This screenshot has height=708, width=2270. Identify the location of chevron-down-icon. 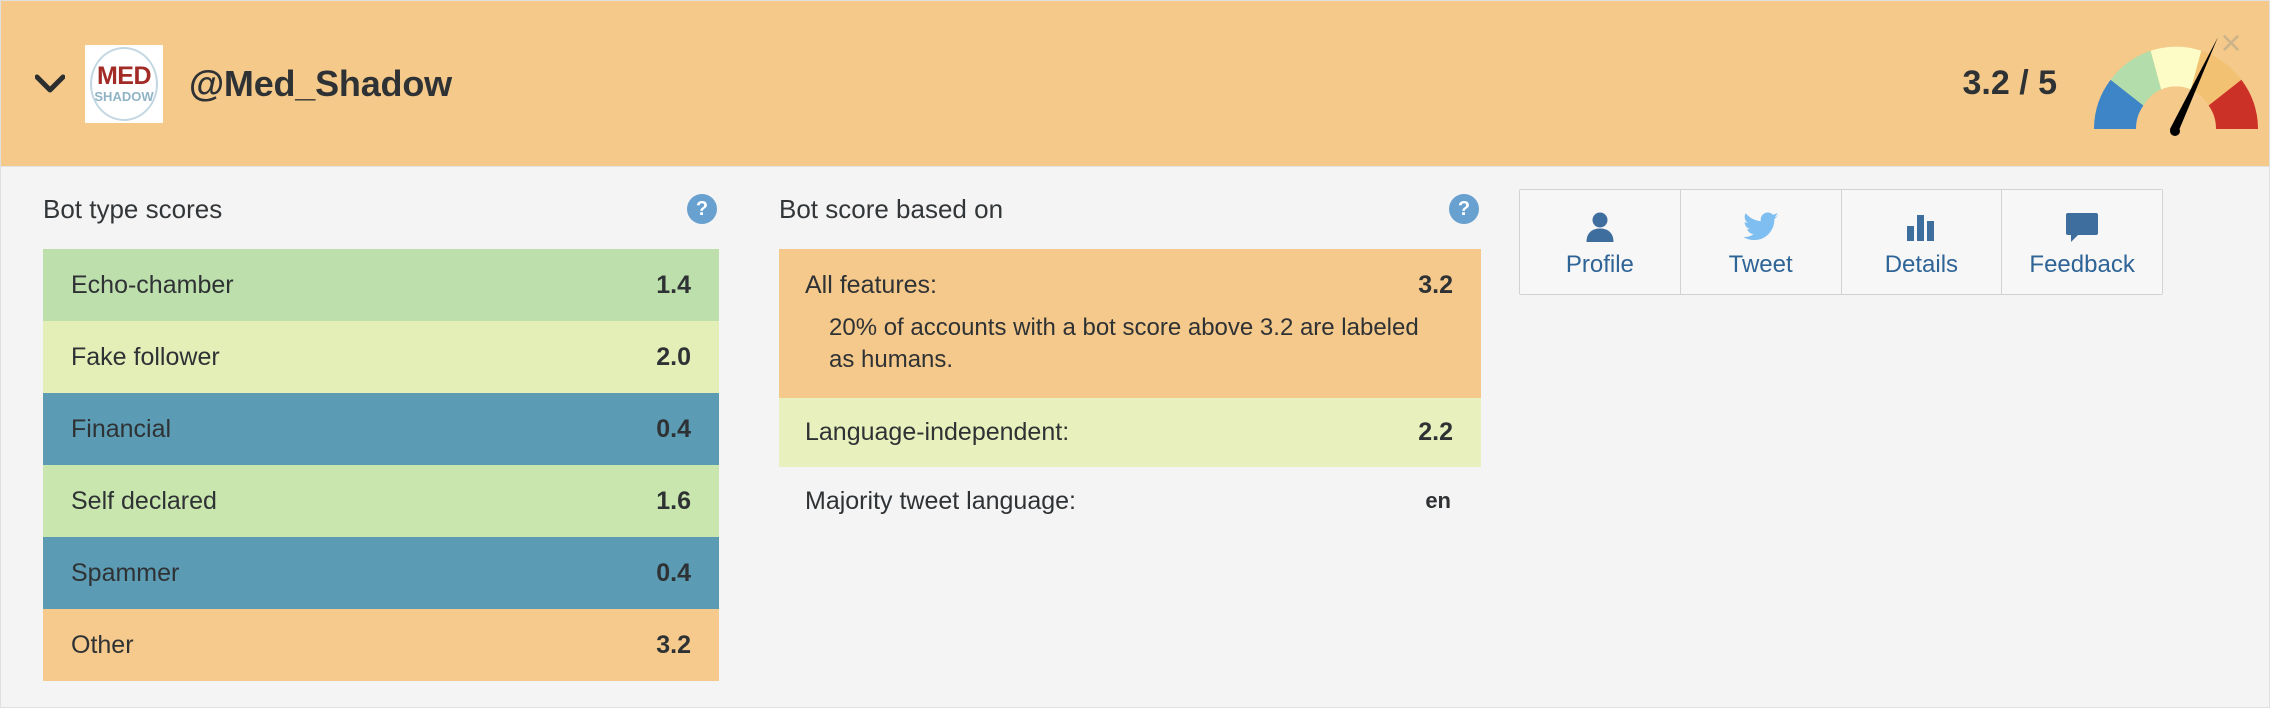
(50, 84).